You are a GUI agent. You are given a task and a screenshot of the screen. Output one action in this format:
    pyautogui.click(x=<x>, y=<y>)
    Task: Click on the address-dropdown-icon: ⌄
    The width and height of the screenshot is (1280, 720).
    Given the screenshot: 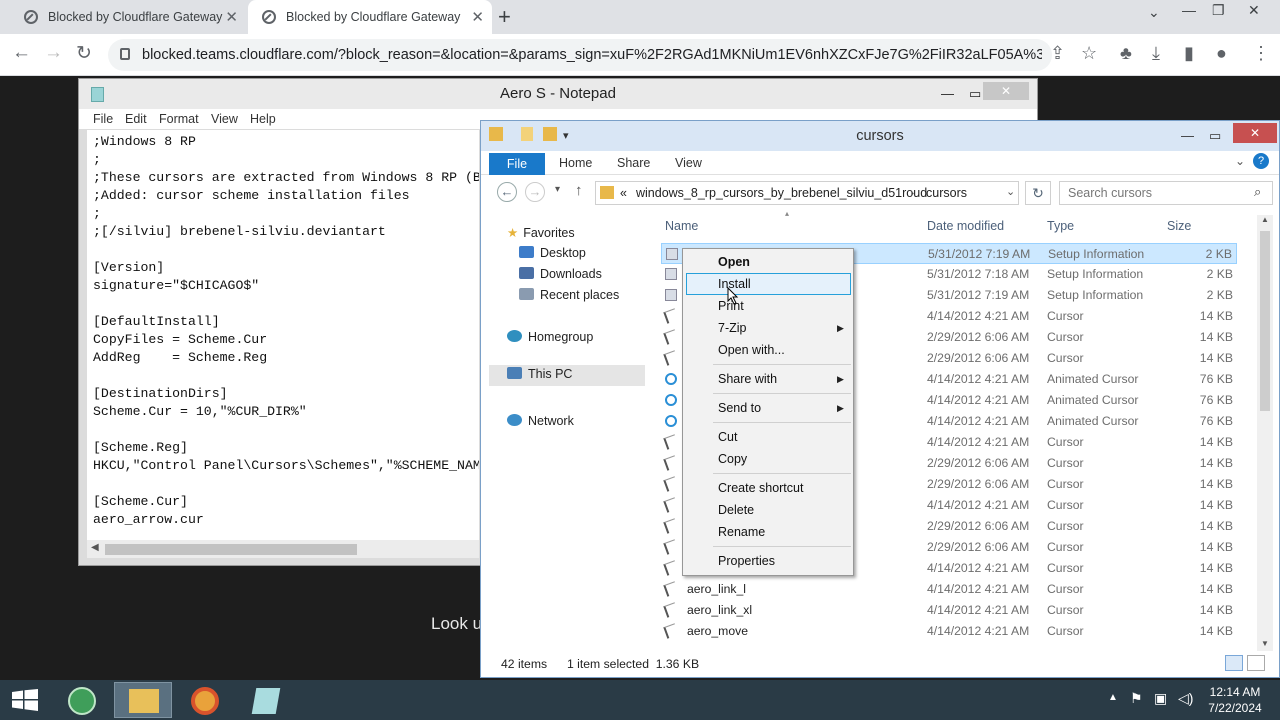 What is the action you would take?
    pyautogui.click(x=1010, y=191)
    